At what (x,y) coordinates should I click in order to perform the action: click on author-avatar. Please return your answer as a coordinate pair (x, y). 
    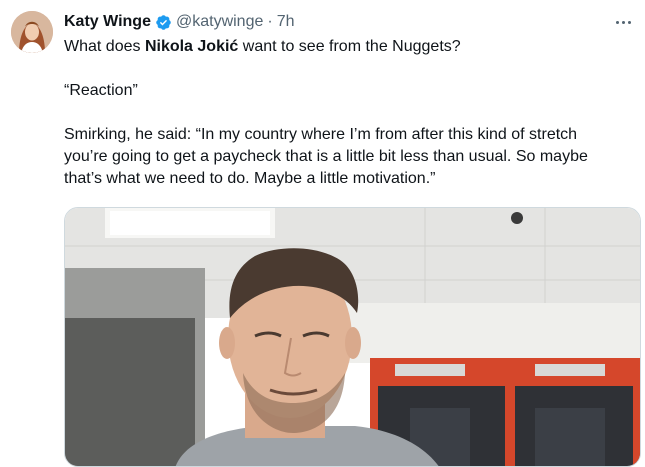
    Looking at the image, I should click on (32, 32).